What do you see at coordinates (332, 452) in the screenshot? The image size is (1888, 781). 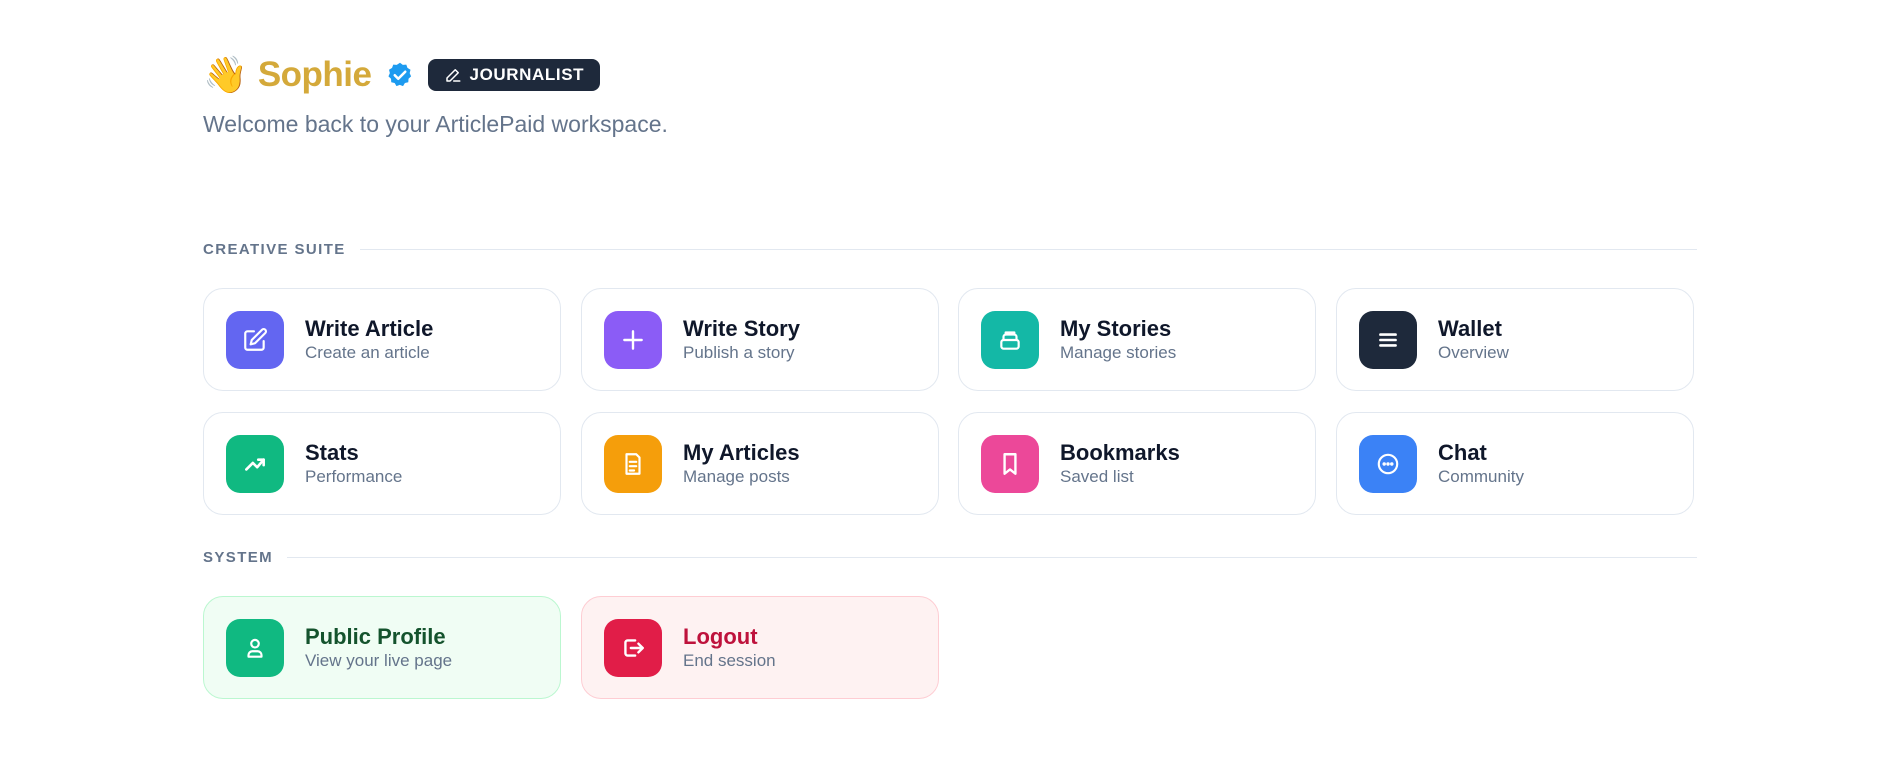 I see `card-title: Stats` at bounding box center [332, 452].